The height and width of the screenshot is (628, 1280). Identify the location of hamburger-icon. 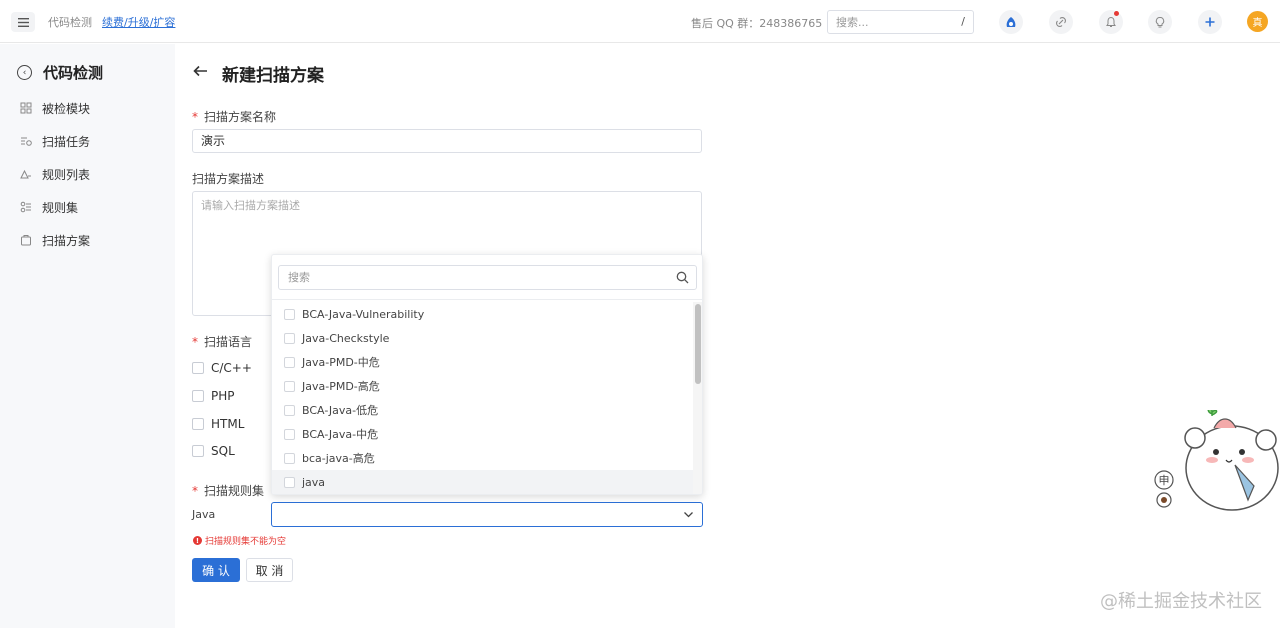
(23, 22).